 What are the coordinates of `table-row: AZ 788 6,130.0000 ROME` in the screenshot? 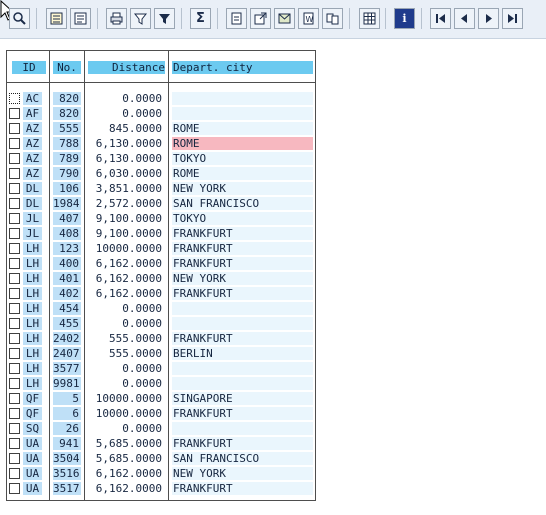 It's located at (161, 143).